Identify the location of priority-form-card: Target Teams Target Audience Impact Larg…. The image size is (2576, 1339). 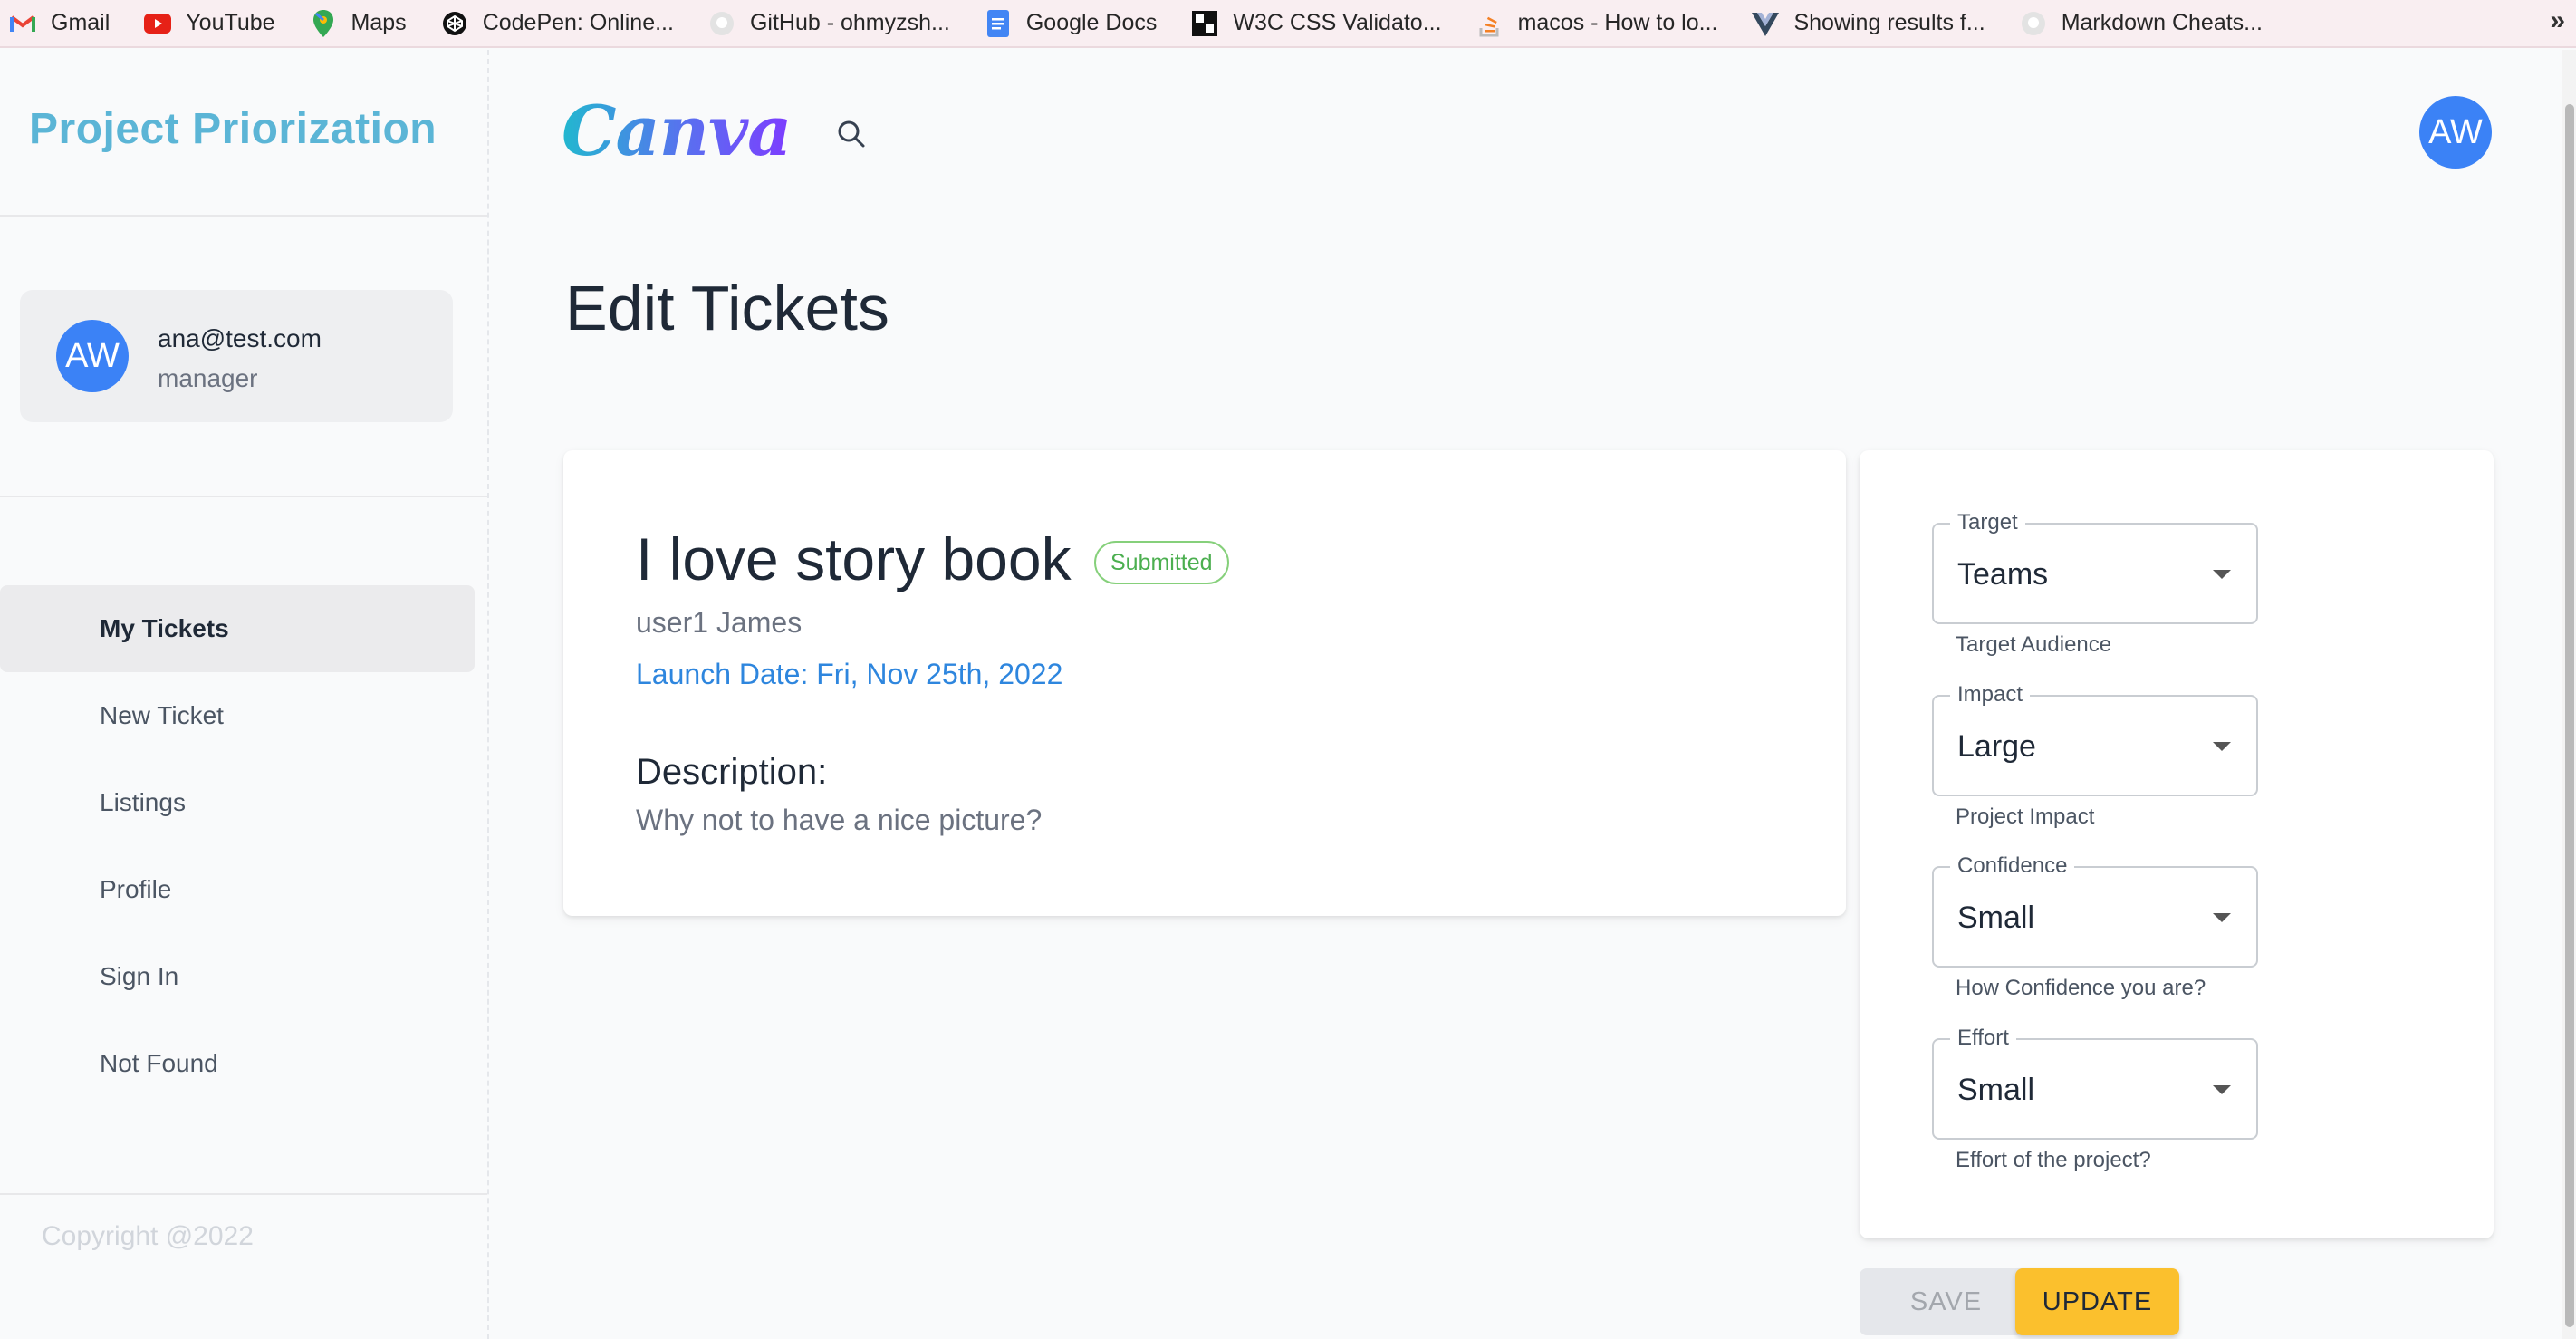
(2177, 844).